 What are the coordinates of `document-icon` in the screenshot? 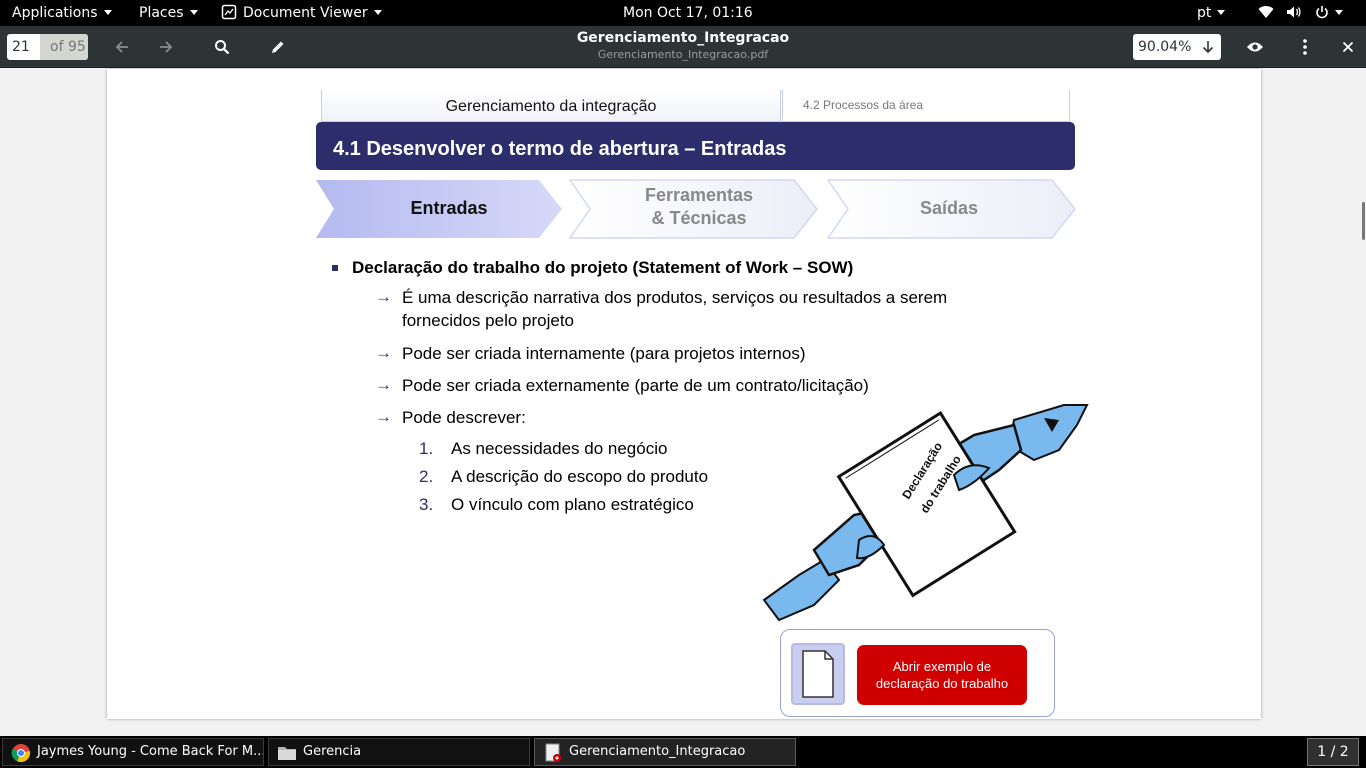 It's located at (818, 674).